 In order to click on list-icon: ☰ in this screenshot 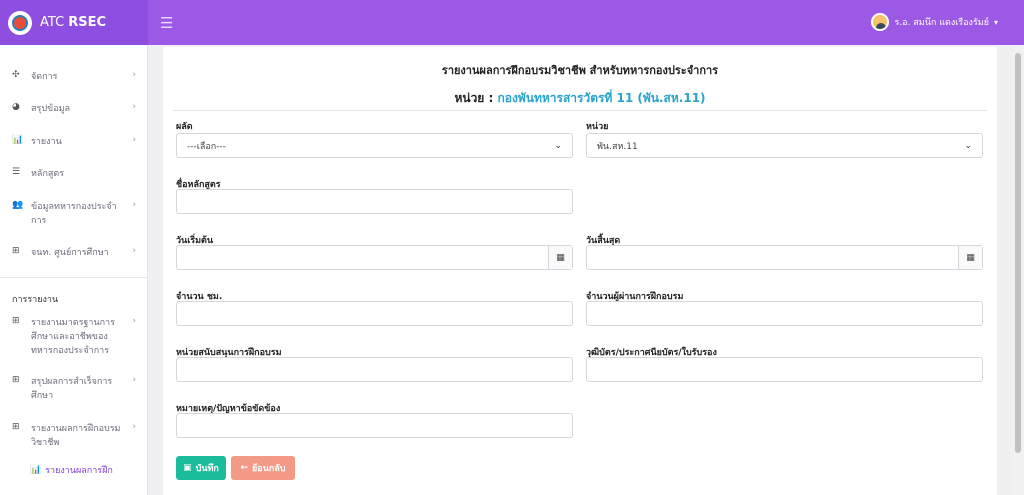, I will do `click(16, 172)`.